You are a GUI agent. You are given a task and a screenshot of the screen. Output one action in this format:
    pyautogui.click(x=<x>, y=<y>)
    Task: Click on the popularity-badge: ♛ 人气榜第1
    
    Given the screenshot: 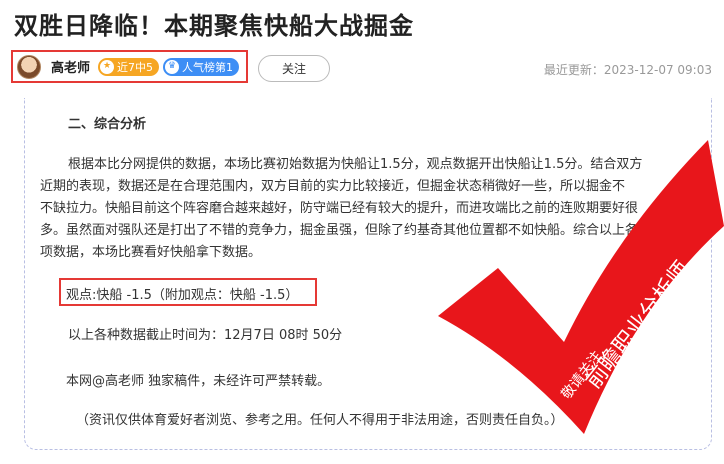 What is the action you would take?
    pyautogui.click(x=201, y=66)
    